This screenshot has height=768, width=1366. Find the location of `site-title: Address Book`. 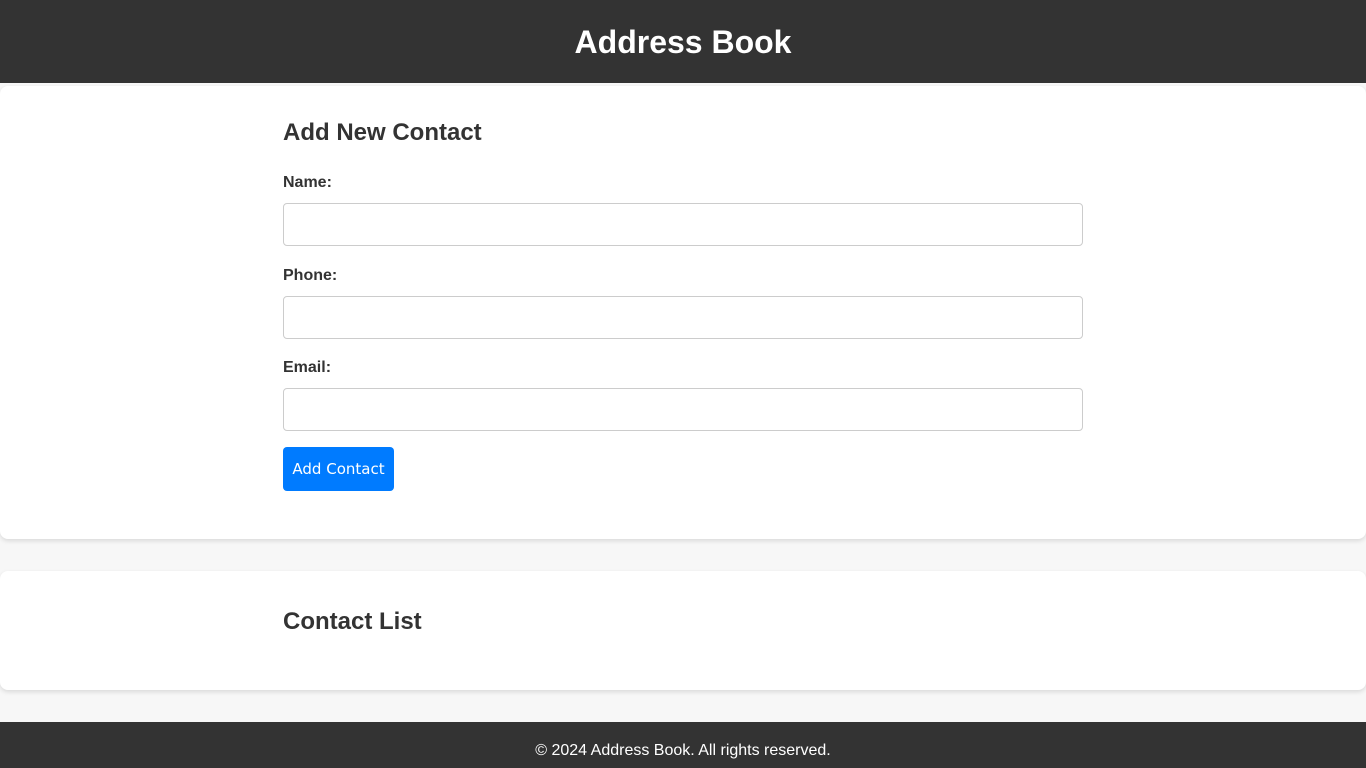

site-title: Address Book is located at coordinates (683, 42).